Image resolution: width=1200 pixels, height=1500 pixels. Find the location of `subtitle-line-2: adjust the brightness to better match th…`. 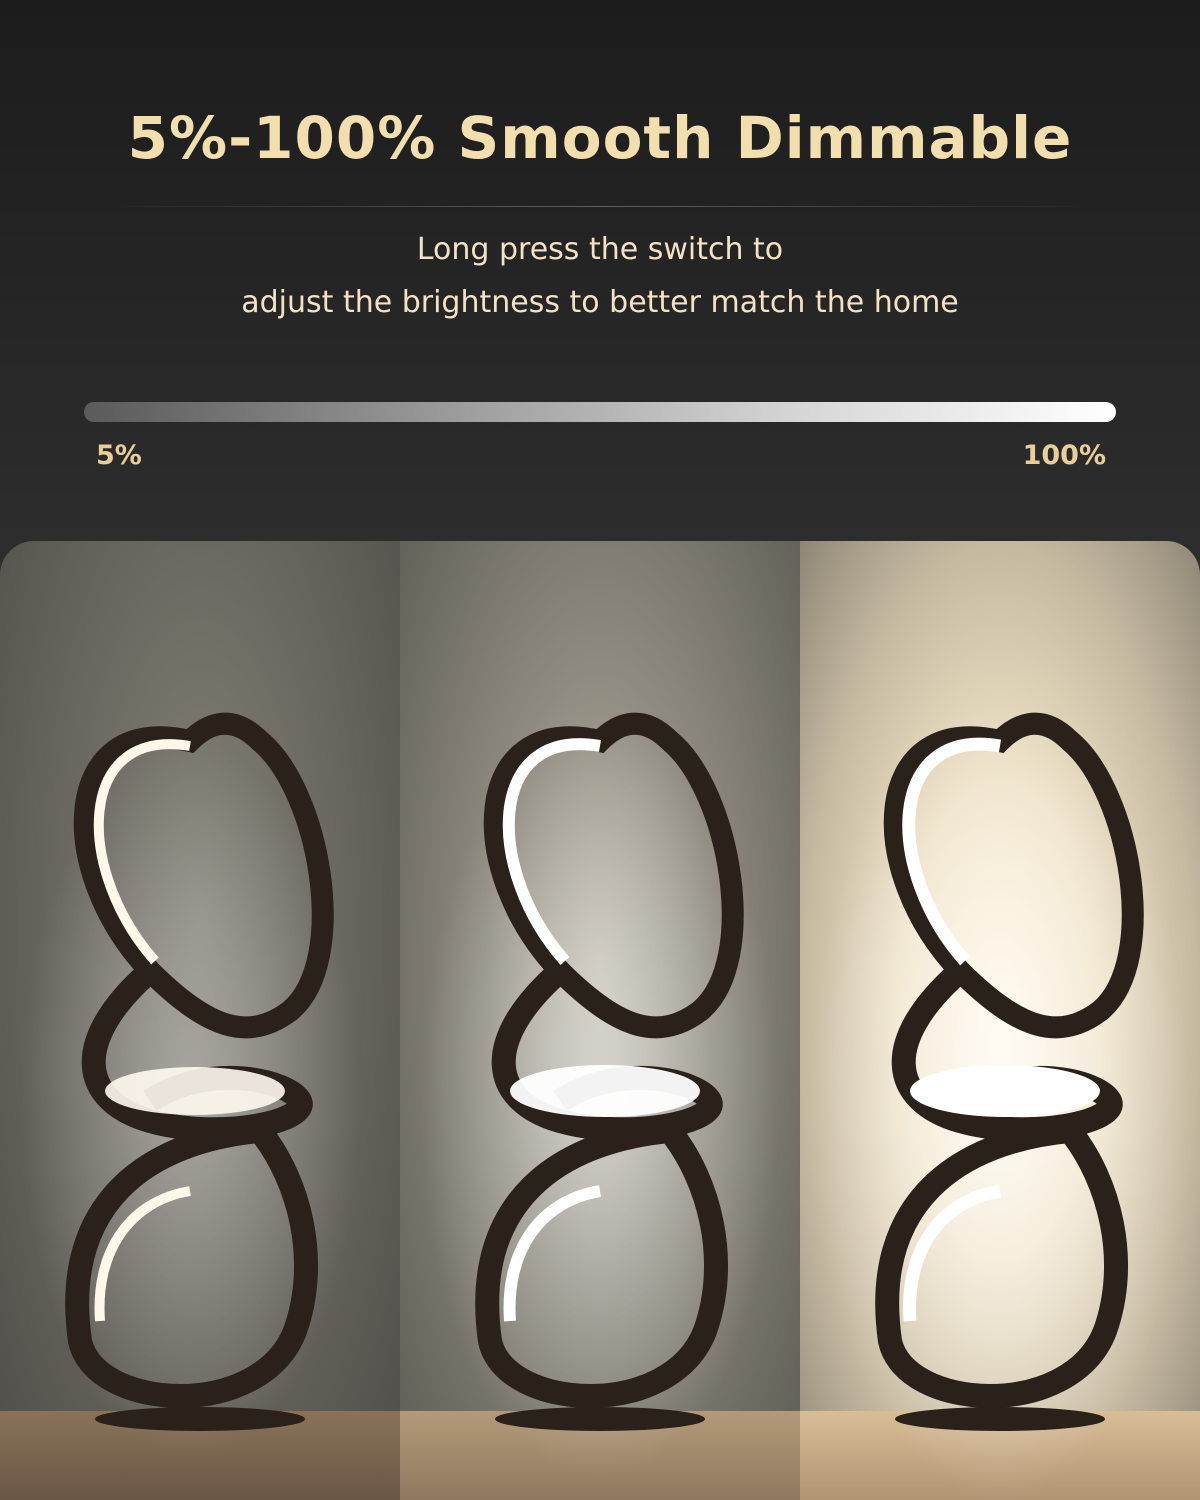

subtitle-line-2: adjust the brightness to better match th… is located at coordinates (600, 302).